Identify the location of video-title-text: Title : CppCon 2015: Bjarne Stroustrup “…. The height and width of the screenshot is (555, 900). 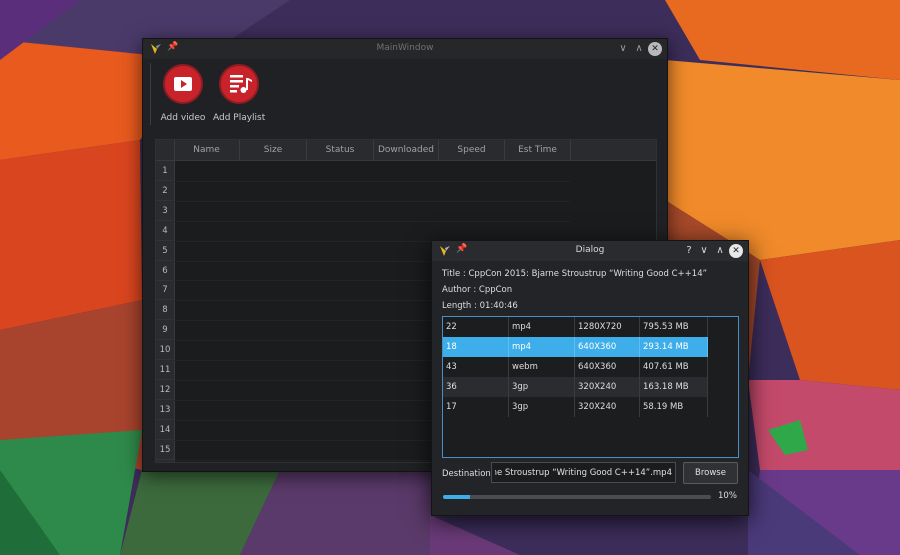
(575, 274).